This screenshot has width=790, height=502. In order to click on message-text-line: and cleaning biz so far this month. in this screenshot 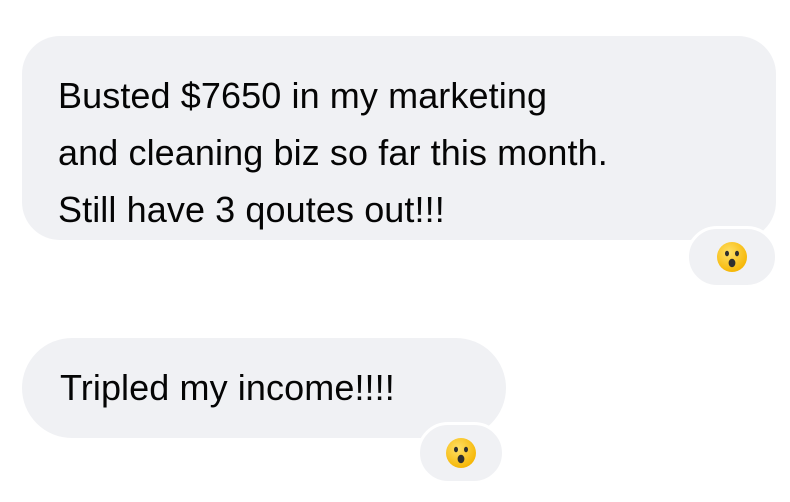, I will do `click(333, 152)`.